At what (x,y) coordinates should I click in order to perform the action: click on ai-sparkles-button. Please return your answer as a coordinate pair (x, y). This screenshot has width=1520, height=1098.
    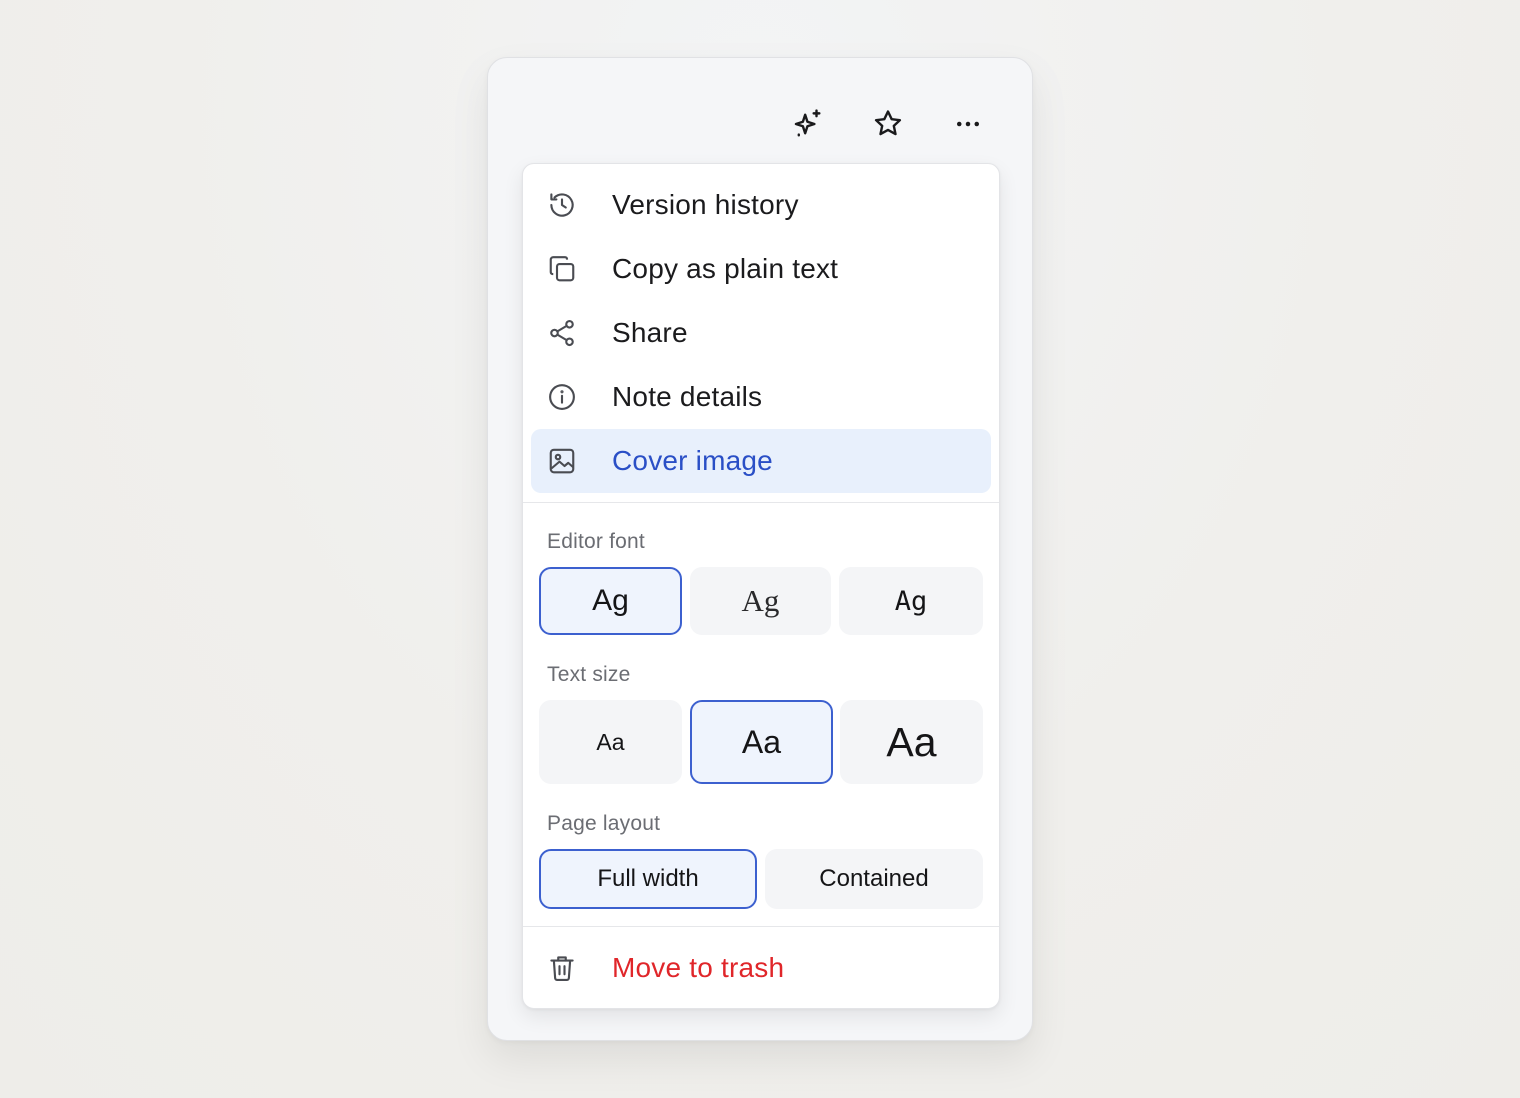
    Looking at the image, I should click on (808, 124).